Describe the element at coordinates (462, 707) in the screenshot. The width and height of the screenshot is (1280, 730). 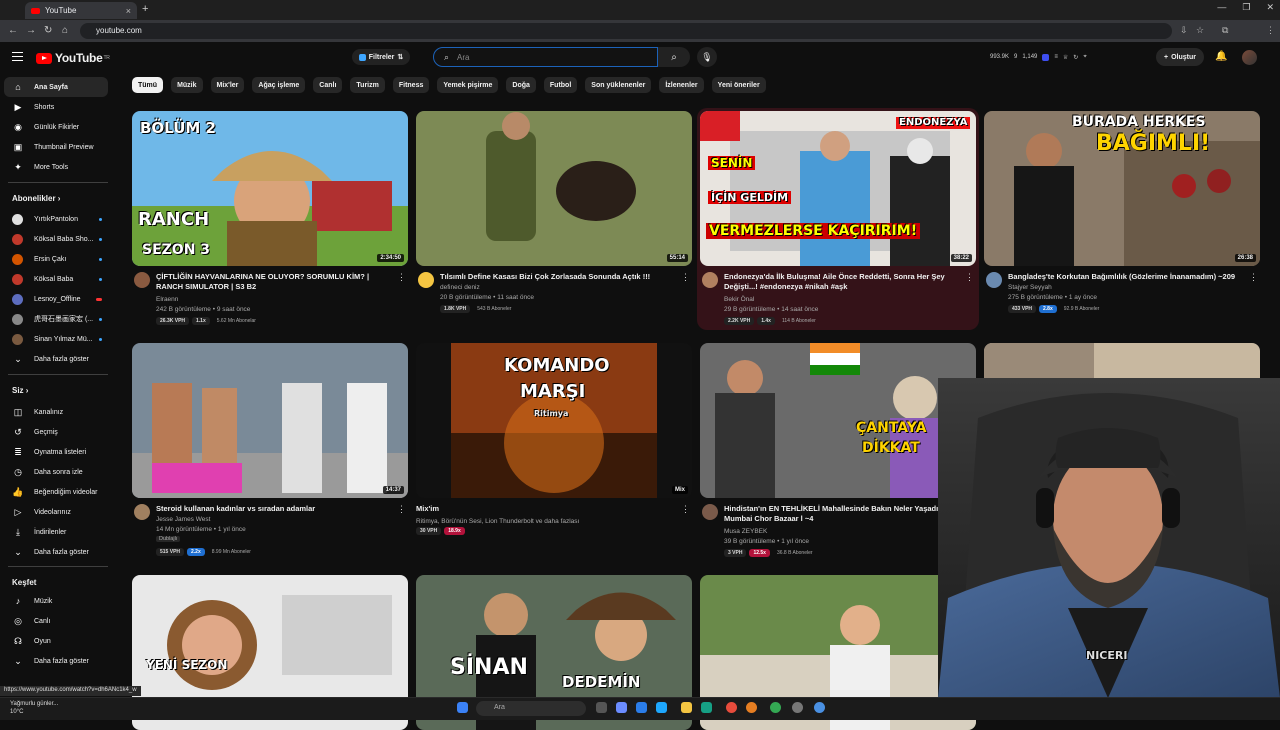
I see `start-icon` at that location.